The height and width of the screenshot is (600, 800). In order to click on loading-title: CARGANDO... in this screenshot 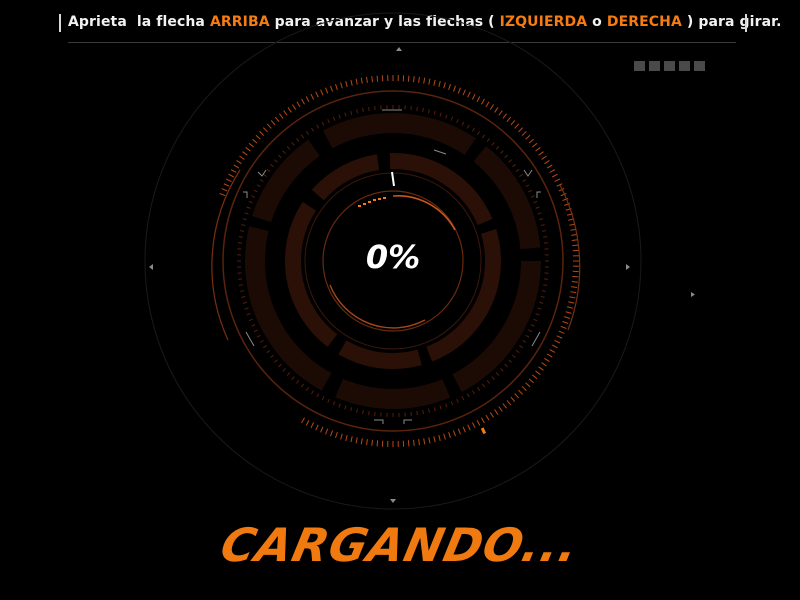, I will do `click(400, 545)`.